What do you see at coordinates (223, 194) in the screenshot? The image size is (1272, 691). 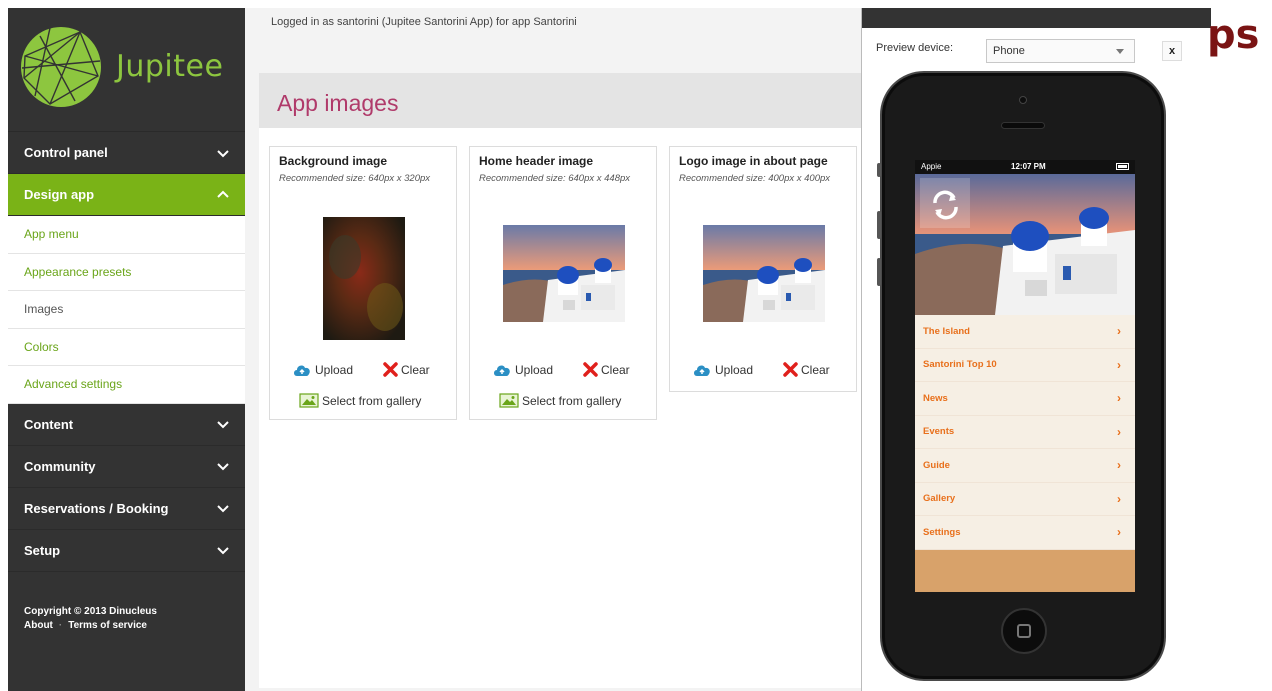 I see `chevron-up-icon` at bounding box center [223, 194].